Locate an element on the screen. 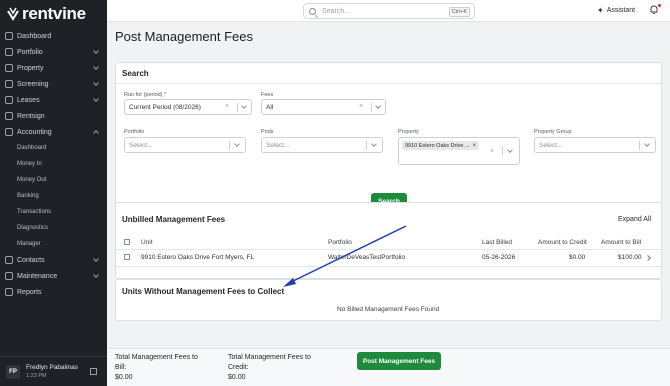  sidebar-subitem-dashboard: Dashboard is located at coordinates (53, 148).